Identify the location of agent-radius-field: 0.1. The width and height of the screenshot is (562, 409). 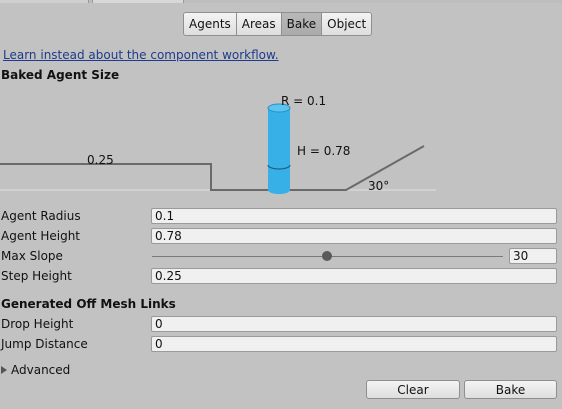
(354, 216).